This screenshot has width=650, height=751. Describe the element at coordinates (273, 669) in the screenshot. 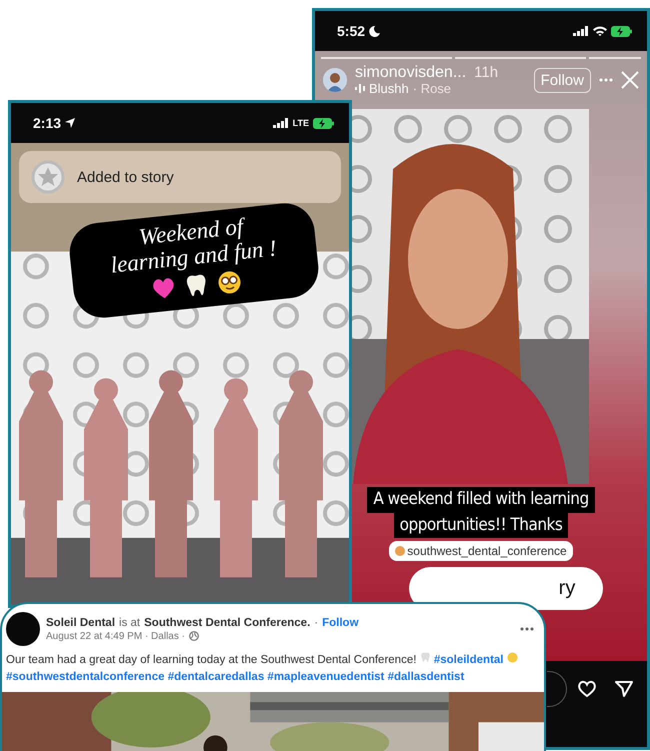

I see `post-text: Our team had a great day of learning today at the Southwest Dental Conference! #soleildental #southwestdentalconference #dentalcaredallas #mapleavenuedentist #dallasdentist` at that location.